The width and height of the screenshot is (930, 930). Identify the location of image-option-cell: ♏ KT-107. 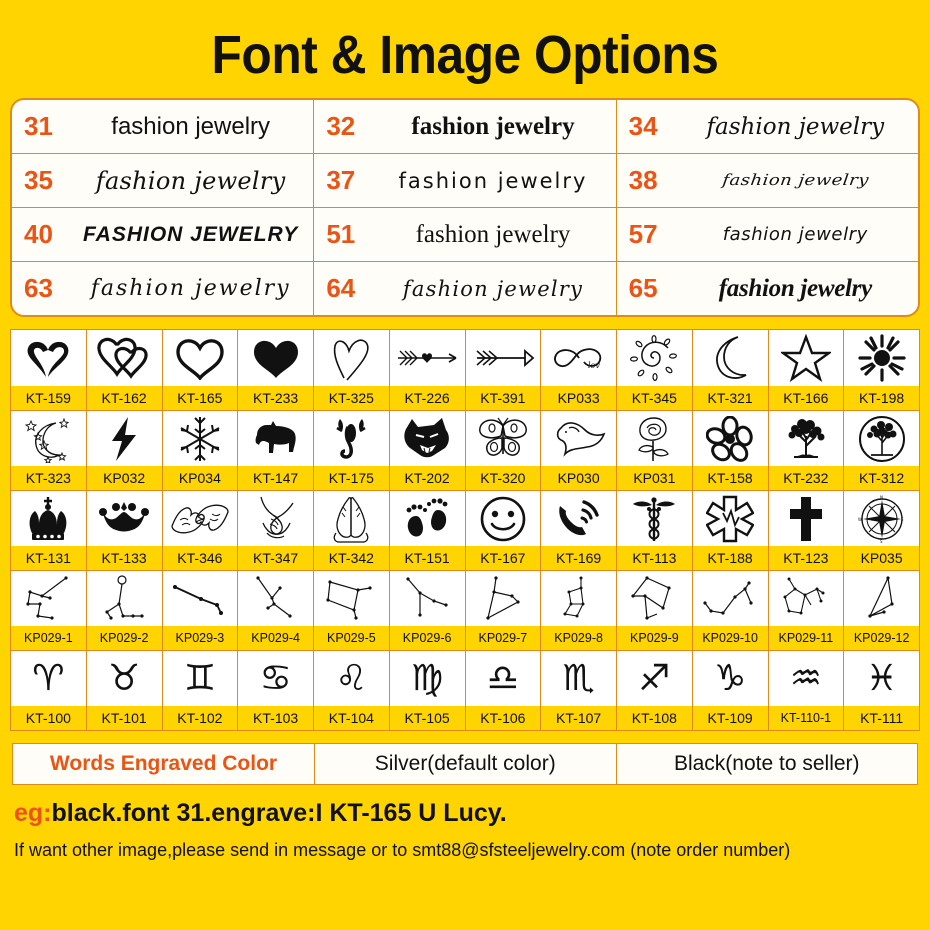
(579, 690).